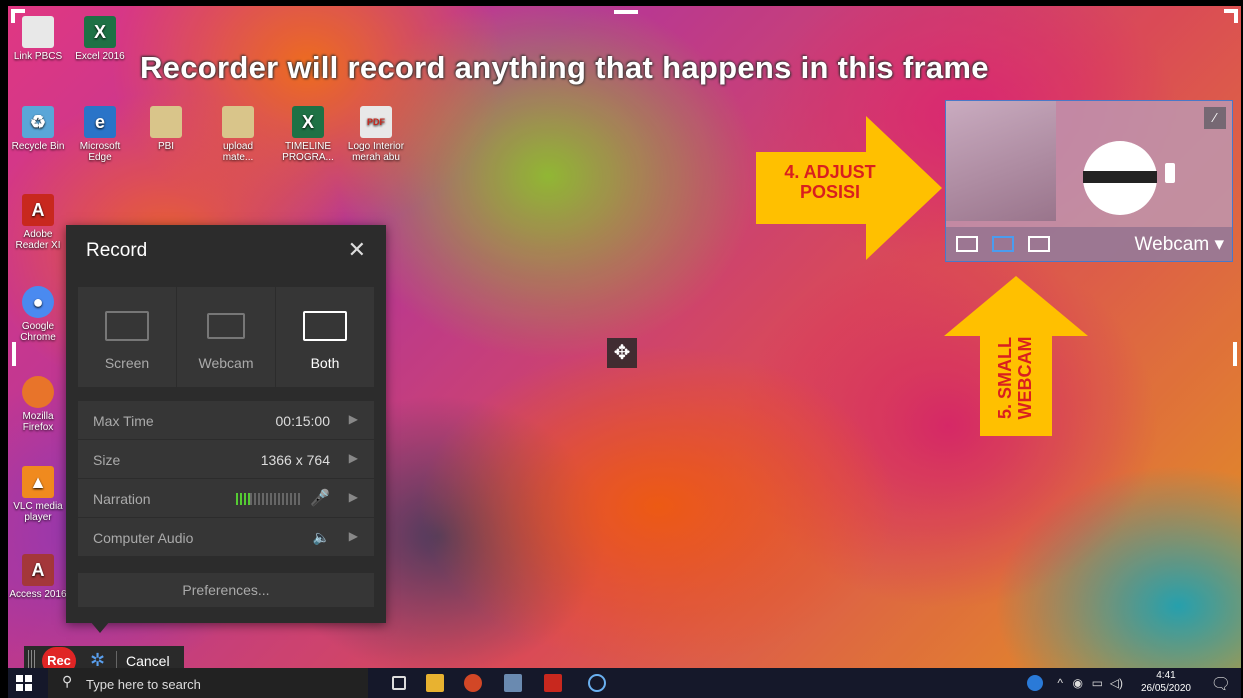 This screenshot has height=698, width=1243. I want to click on move-handle-icon: ✥, so click(622, 353).